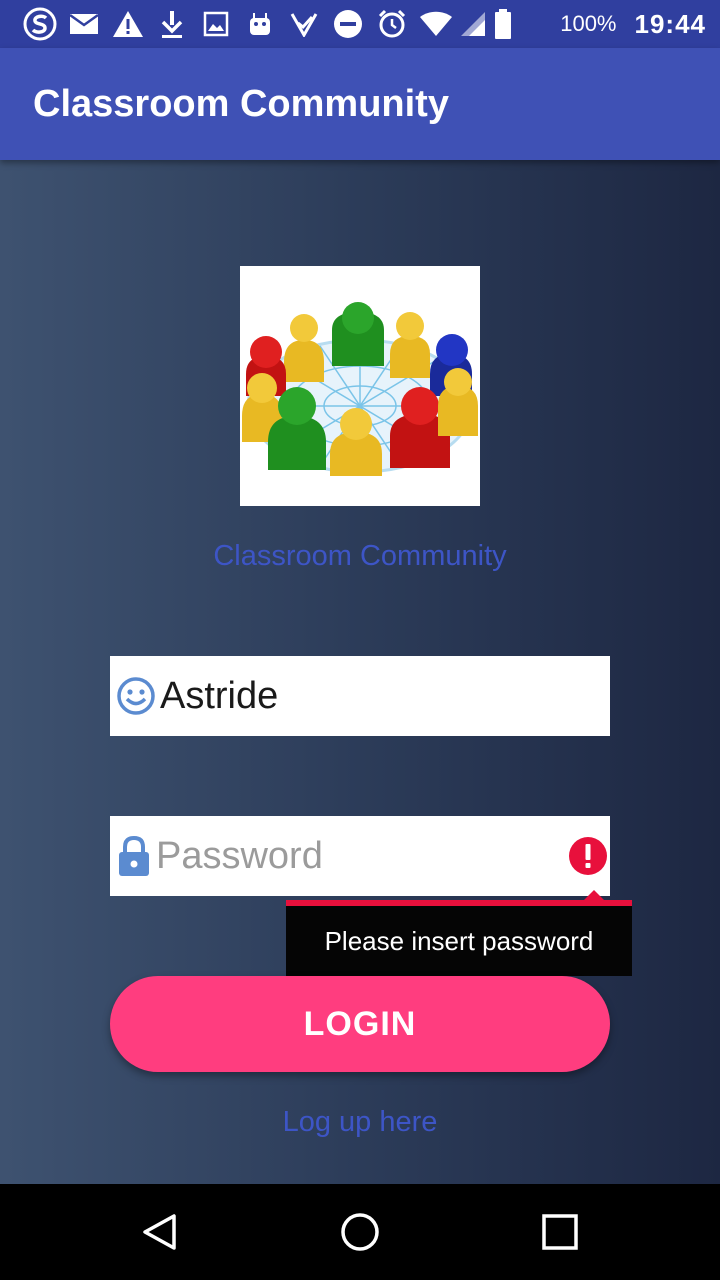 The width and height of the screenshot is (720, 1280). I want to click on download-icon, so click(172, 24).